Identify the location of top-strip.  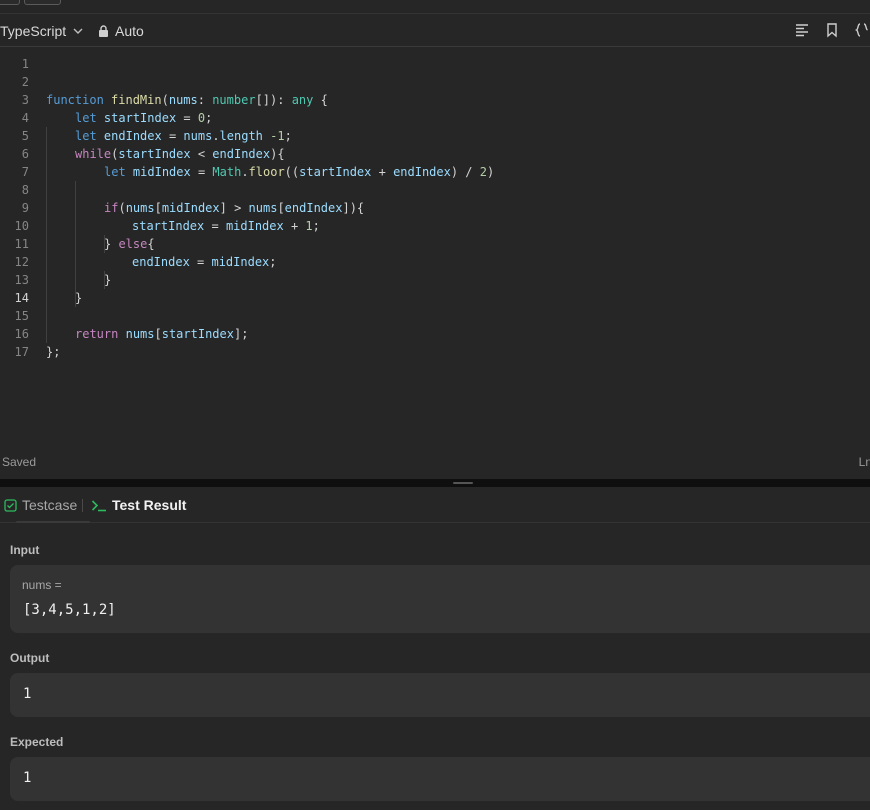
(435, 7).